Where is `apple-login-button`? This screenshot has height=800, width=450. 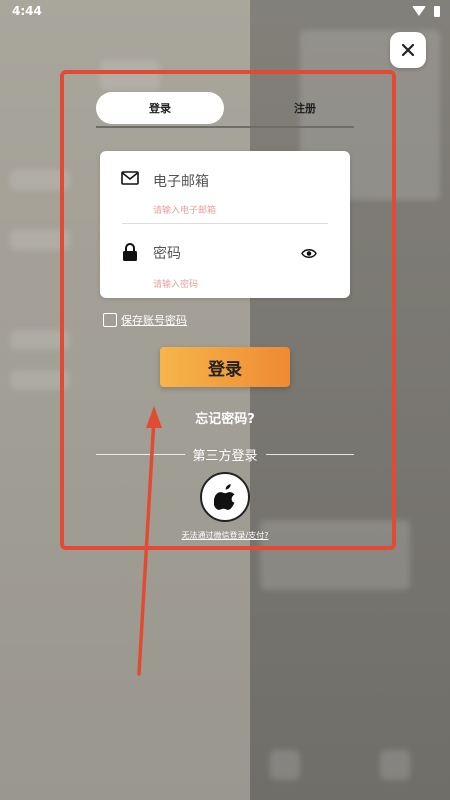
apple-login-button is located at coordinates (225, 497).